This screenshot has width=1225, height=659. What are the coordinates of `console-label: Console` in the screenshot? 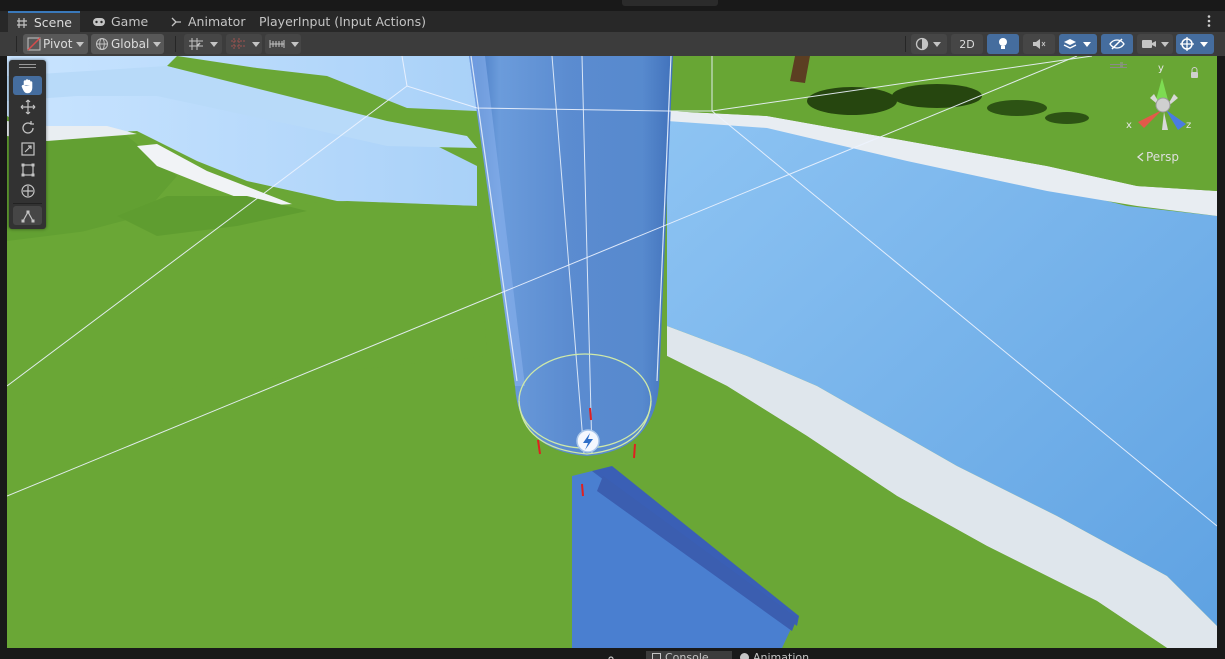 It's located at (687, 655).